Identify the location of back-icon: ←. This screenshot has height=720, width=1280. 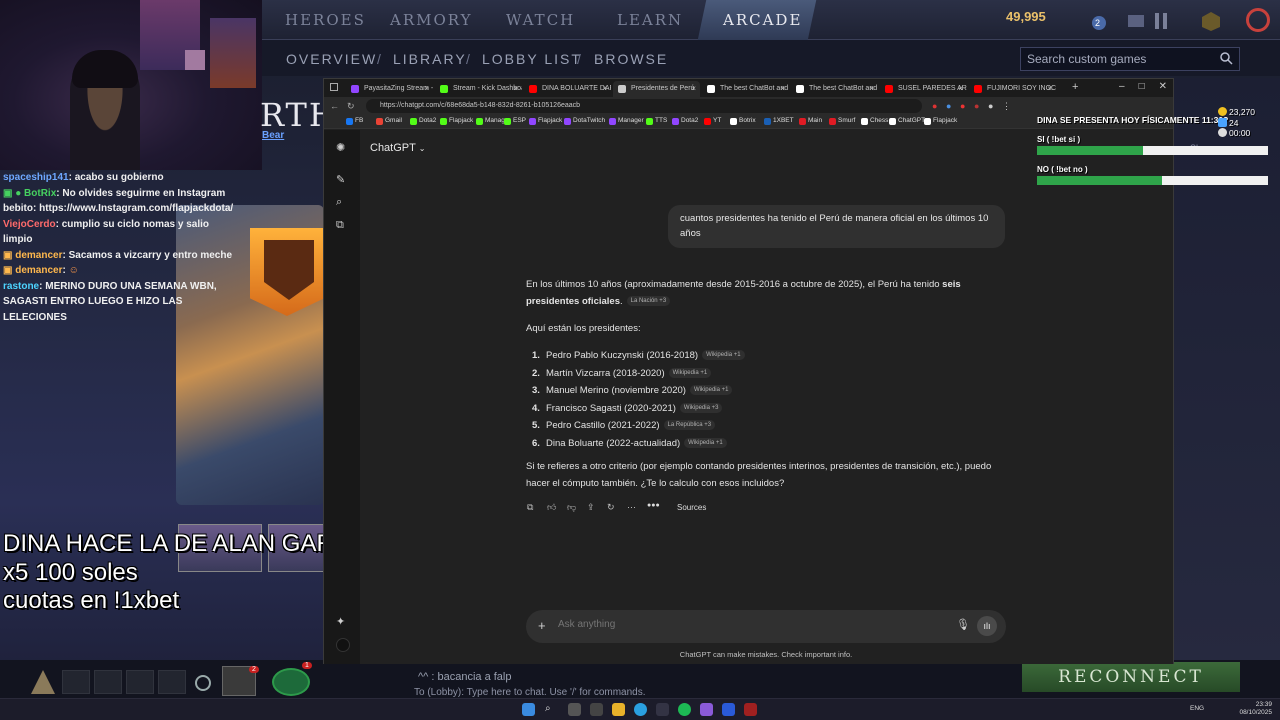
(334, 106).